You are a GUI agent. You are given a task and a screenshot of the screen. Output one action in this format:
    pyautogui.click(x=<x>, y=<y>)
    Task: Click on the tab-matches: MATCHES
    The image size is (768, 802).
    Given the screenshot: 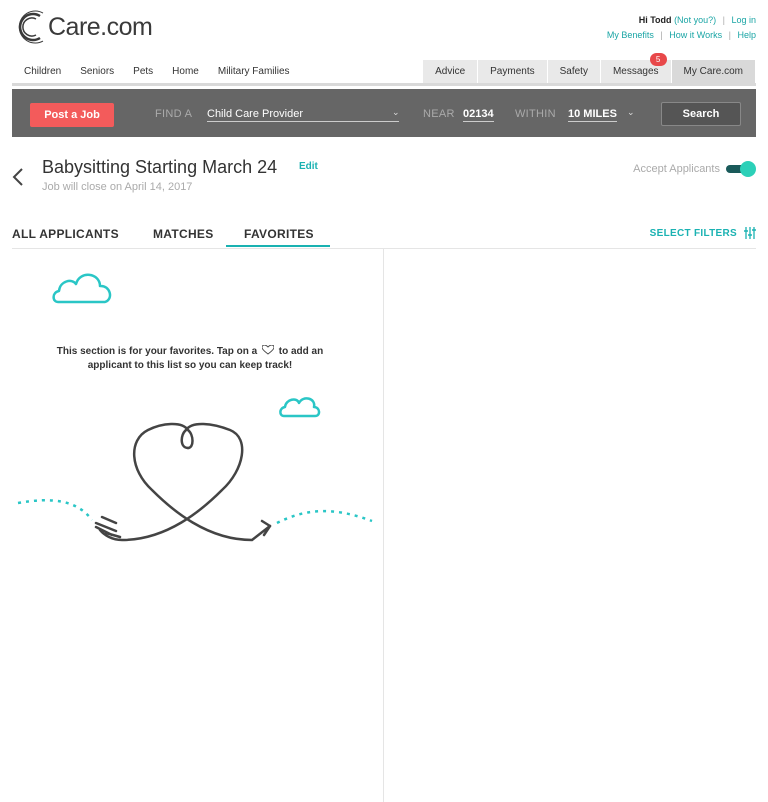 What is the action you would take?
    pyautogui.click(x=183, y=234)
    